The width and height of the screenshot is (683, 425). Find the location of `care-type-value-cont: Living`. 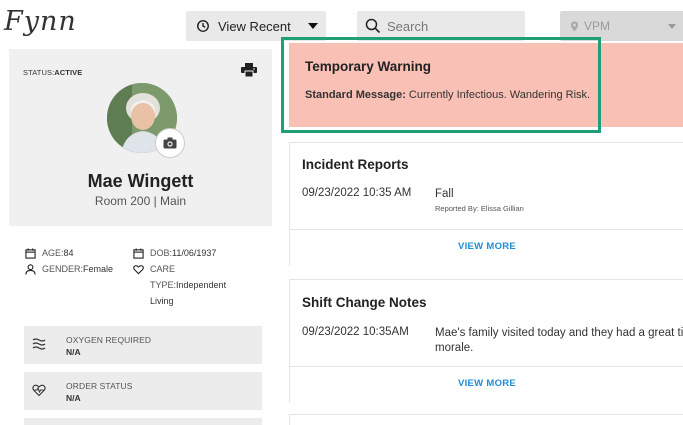

care-type-value-cont: Living is located at coordinates (162, 301).